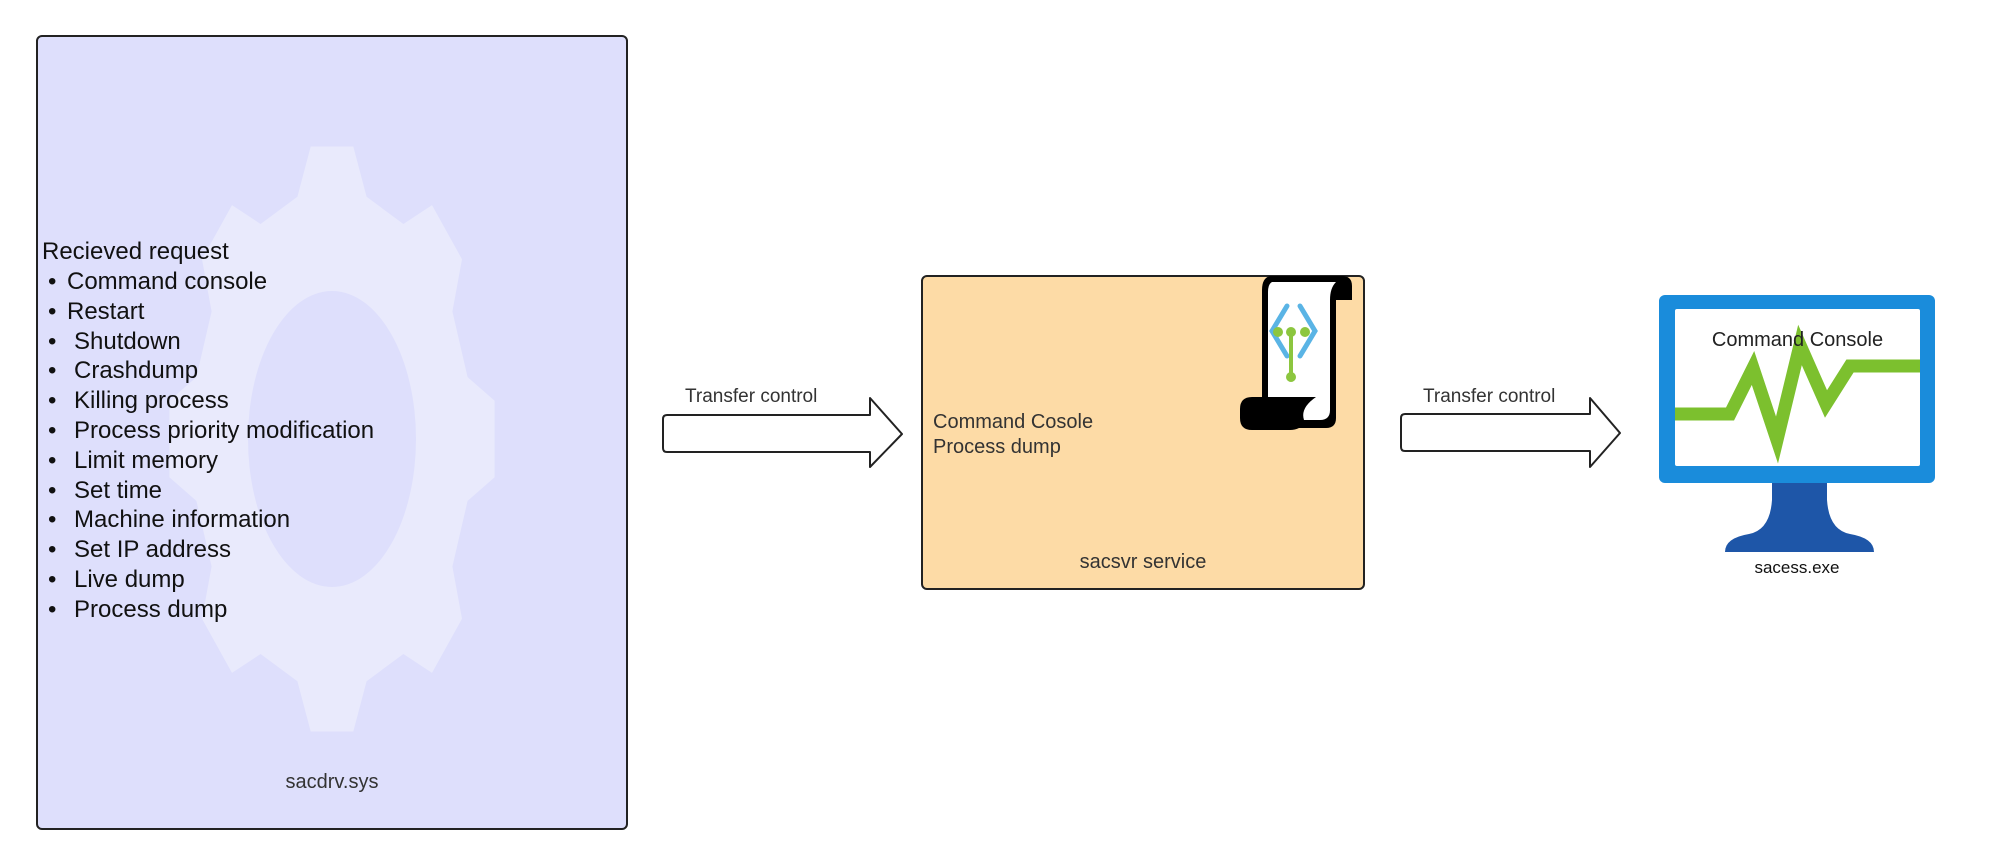 The image size is (2000, 866). Describe the element at coordinates (332, 782) in the screenshot. I see `driver-name-label: sacdrv.sys` at that location.